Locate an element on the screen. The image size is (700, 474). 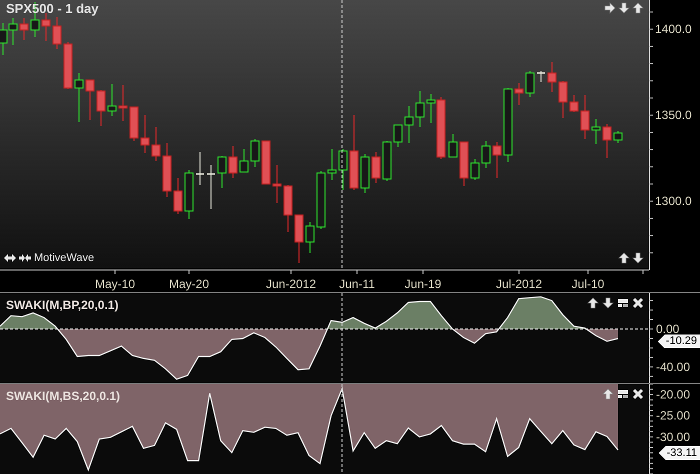
price-axis-label: 1300.0 is located at coordinates (673, 201).